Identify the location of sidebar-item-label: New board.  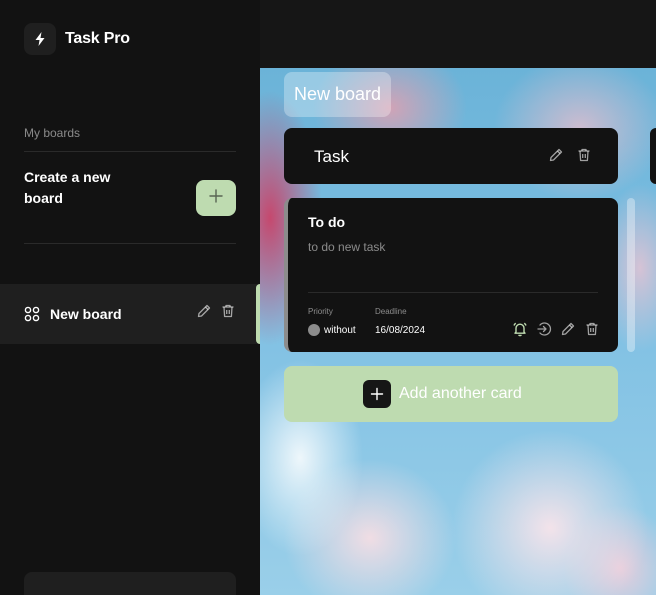
(86, 314).